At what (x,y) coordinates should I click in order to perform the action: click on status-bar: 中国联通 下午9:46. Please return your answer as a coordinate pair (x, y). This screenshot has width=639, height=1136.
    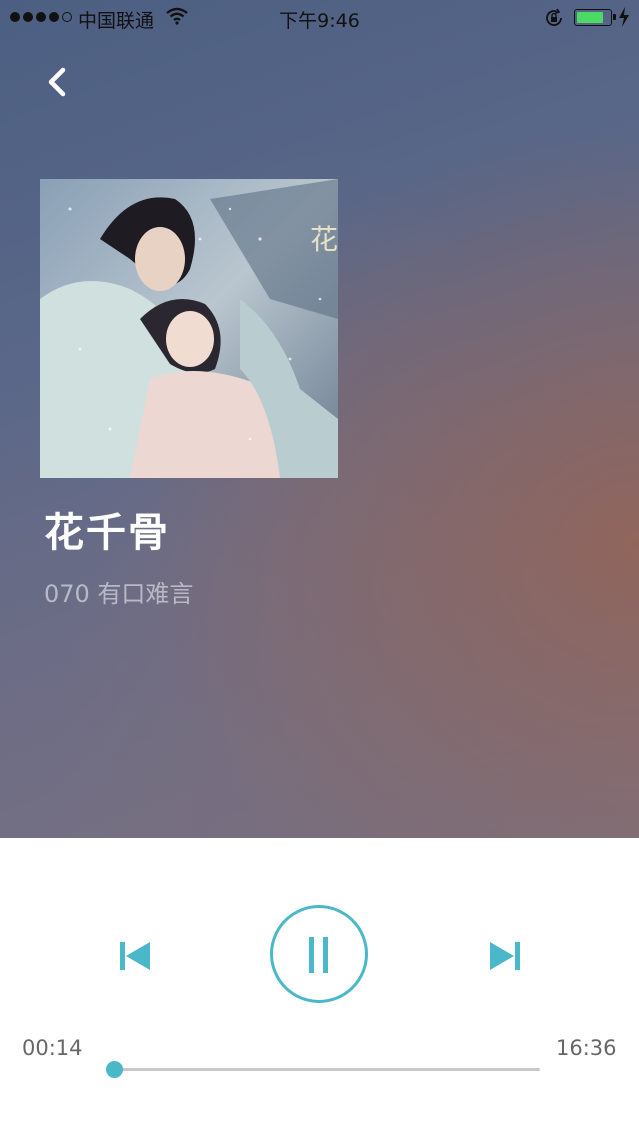
    Looking at the image, I should click on (319, 18).